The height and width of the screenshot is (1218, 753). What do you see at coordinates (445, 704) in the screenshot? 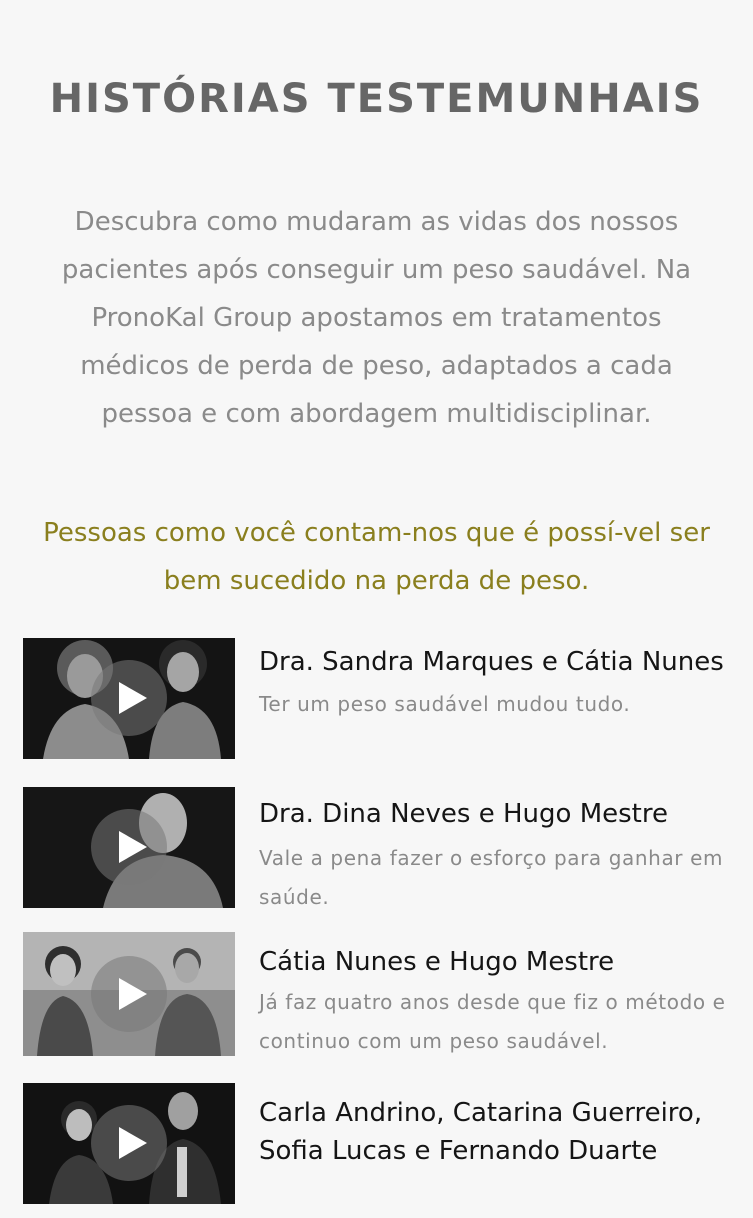
I see `testimonial-quote: Ter um peso saudável mudou tudo.` at bounding box center [445, 704].